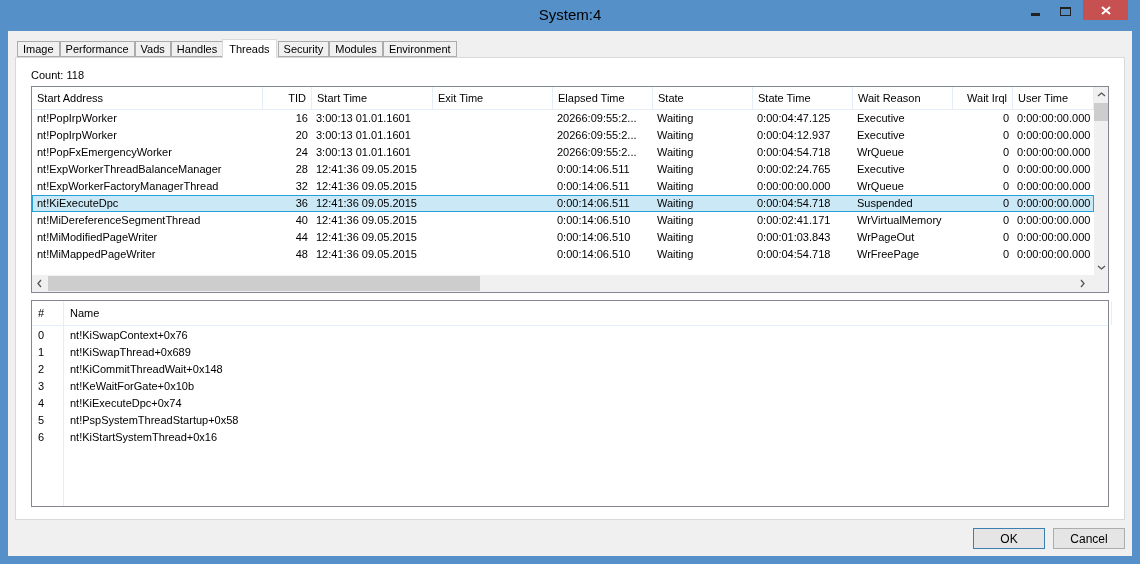 This screenshot has height=564, width=1140. Describe the element at coordinates (147, 98) in the screenshot. I see `column-header: Start Address` at that location.